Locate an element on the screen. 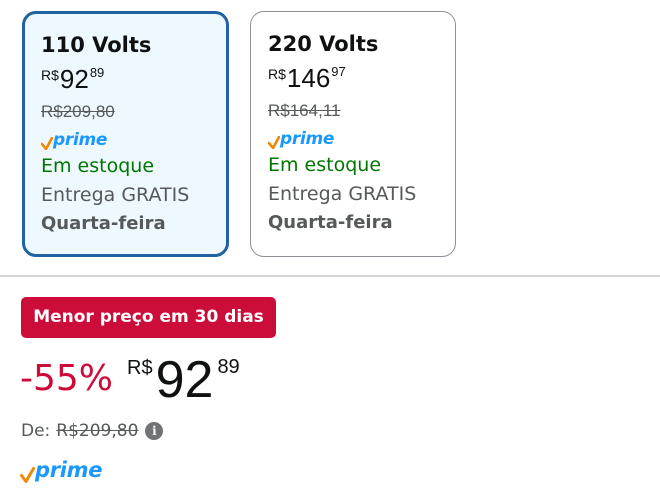 This screenshot has height=500, width=660. list-price-row: De: R$209,80 i is located at coordinates (92, 431).